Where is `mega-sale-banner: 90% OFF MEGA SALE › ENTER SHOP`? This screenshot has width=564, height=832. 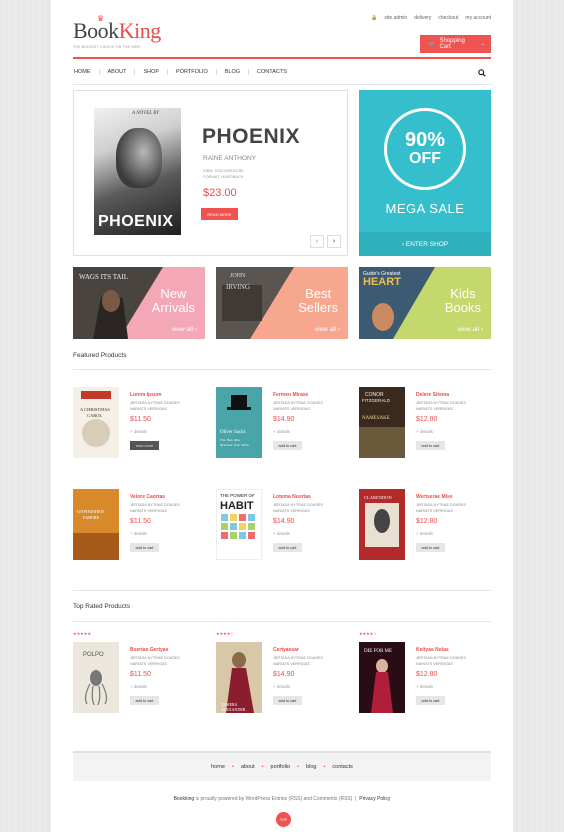
mega-sale-banner: 90% OFF MEGA SALE › ENTER SHOP is located at coordinates (425, 173).